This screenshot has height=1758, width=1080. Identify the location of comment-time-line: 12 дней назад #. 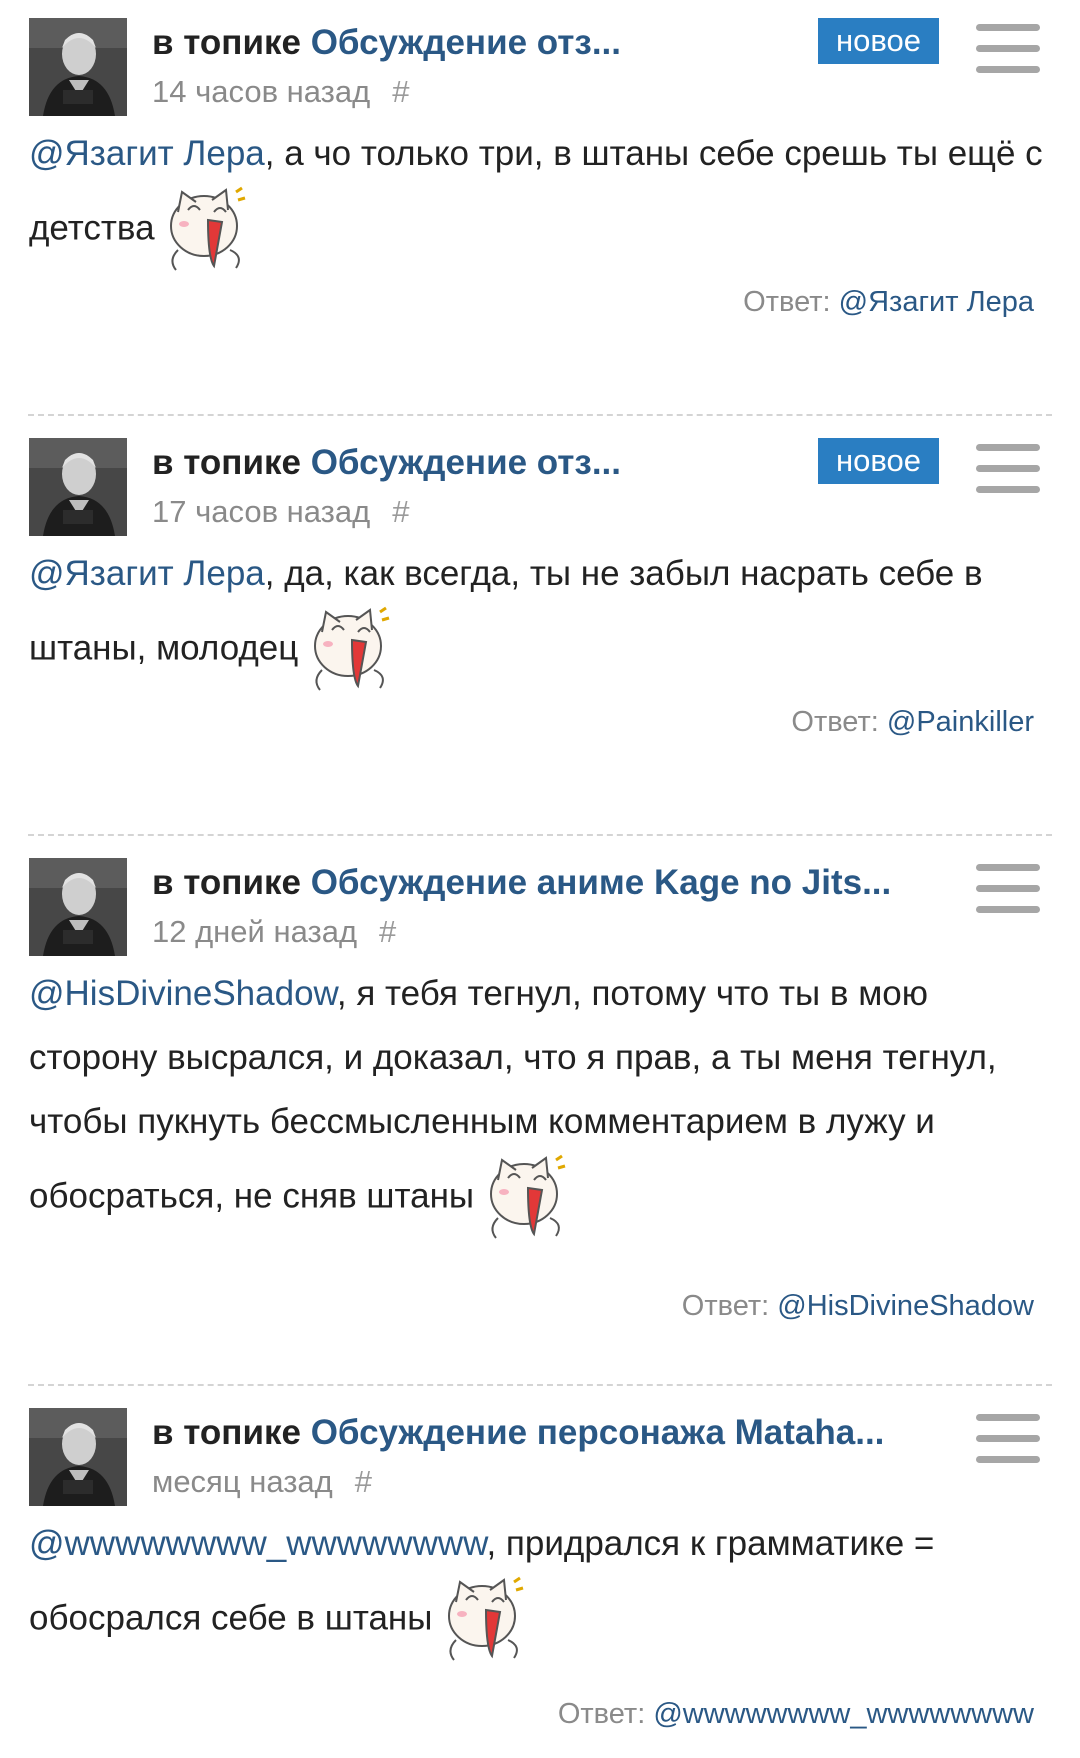
(274, 932).